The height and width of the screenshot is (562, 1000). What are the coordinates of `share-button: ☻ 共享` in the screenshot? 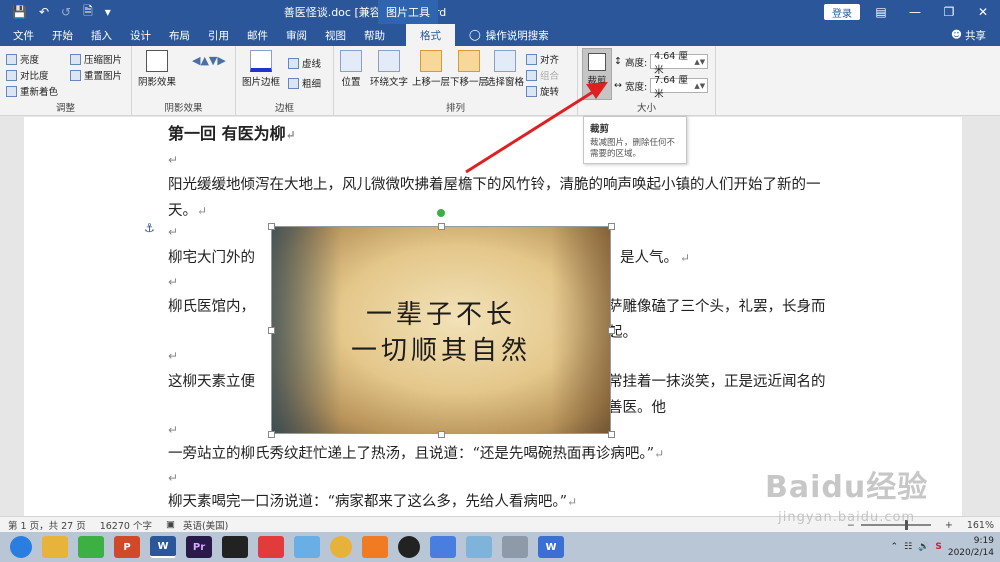 It's located at (968, 35).